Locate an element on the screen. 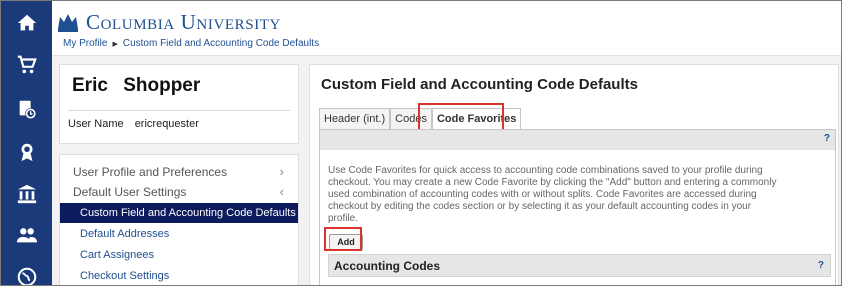 The height and width of the screenshot is (286, 842). tab-header-int: Header (int.) is located at coordinates (355, 119).